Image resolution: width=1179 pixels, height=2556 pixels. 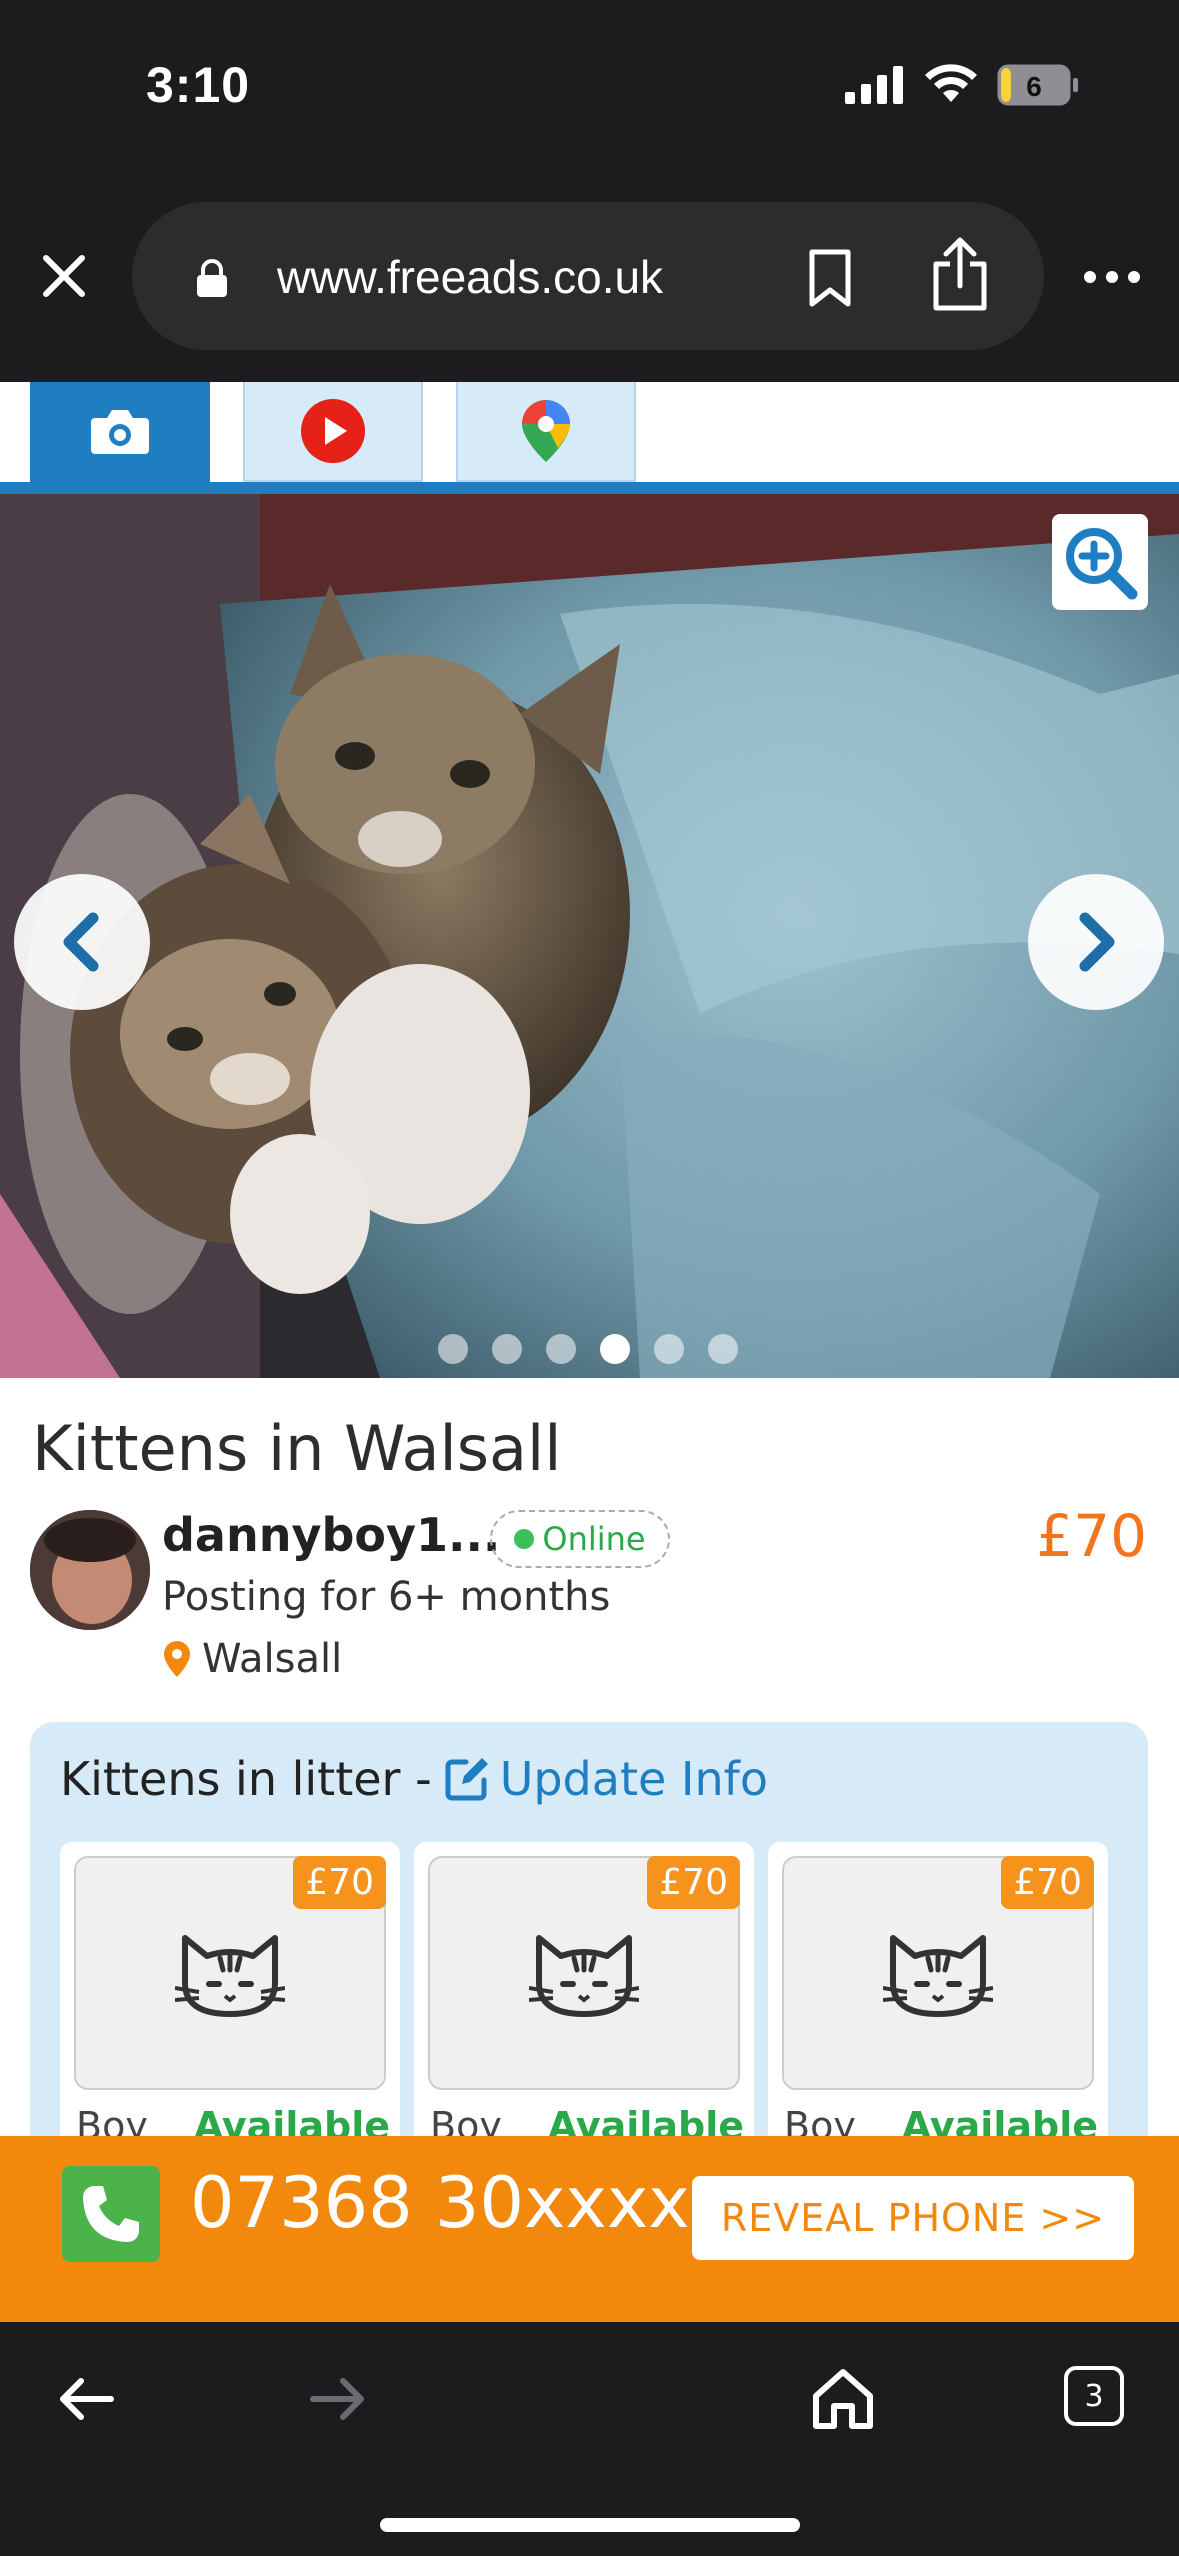 I want to click on camera-icon, so click(x=120, y=432).